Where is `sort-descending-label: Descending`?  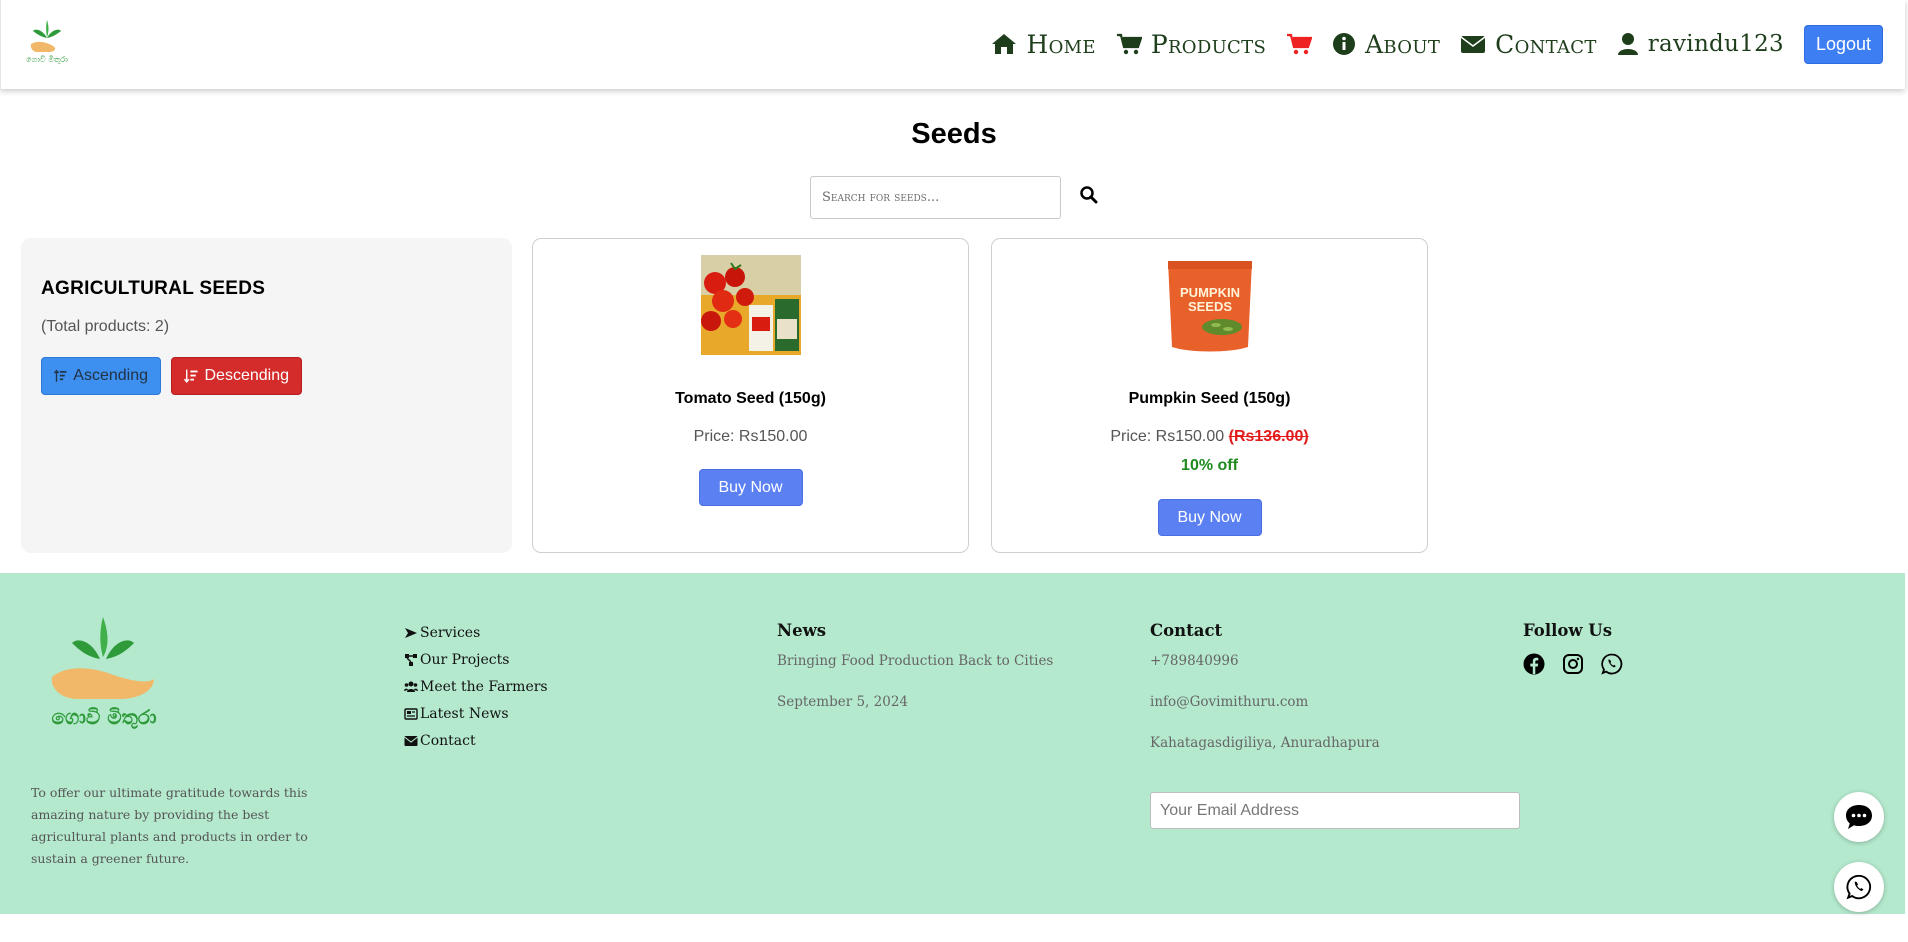
sort-descending-label: Descending is located at coordinates (247, 375).